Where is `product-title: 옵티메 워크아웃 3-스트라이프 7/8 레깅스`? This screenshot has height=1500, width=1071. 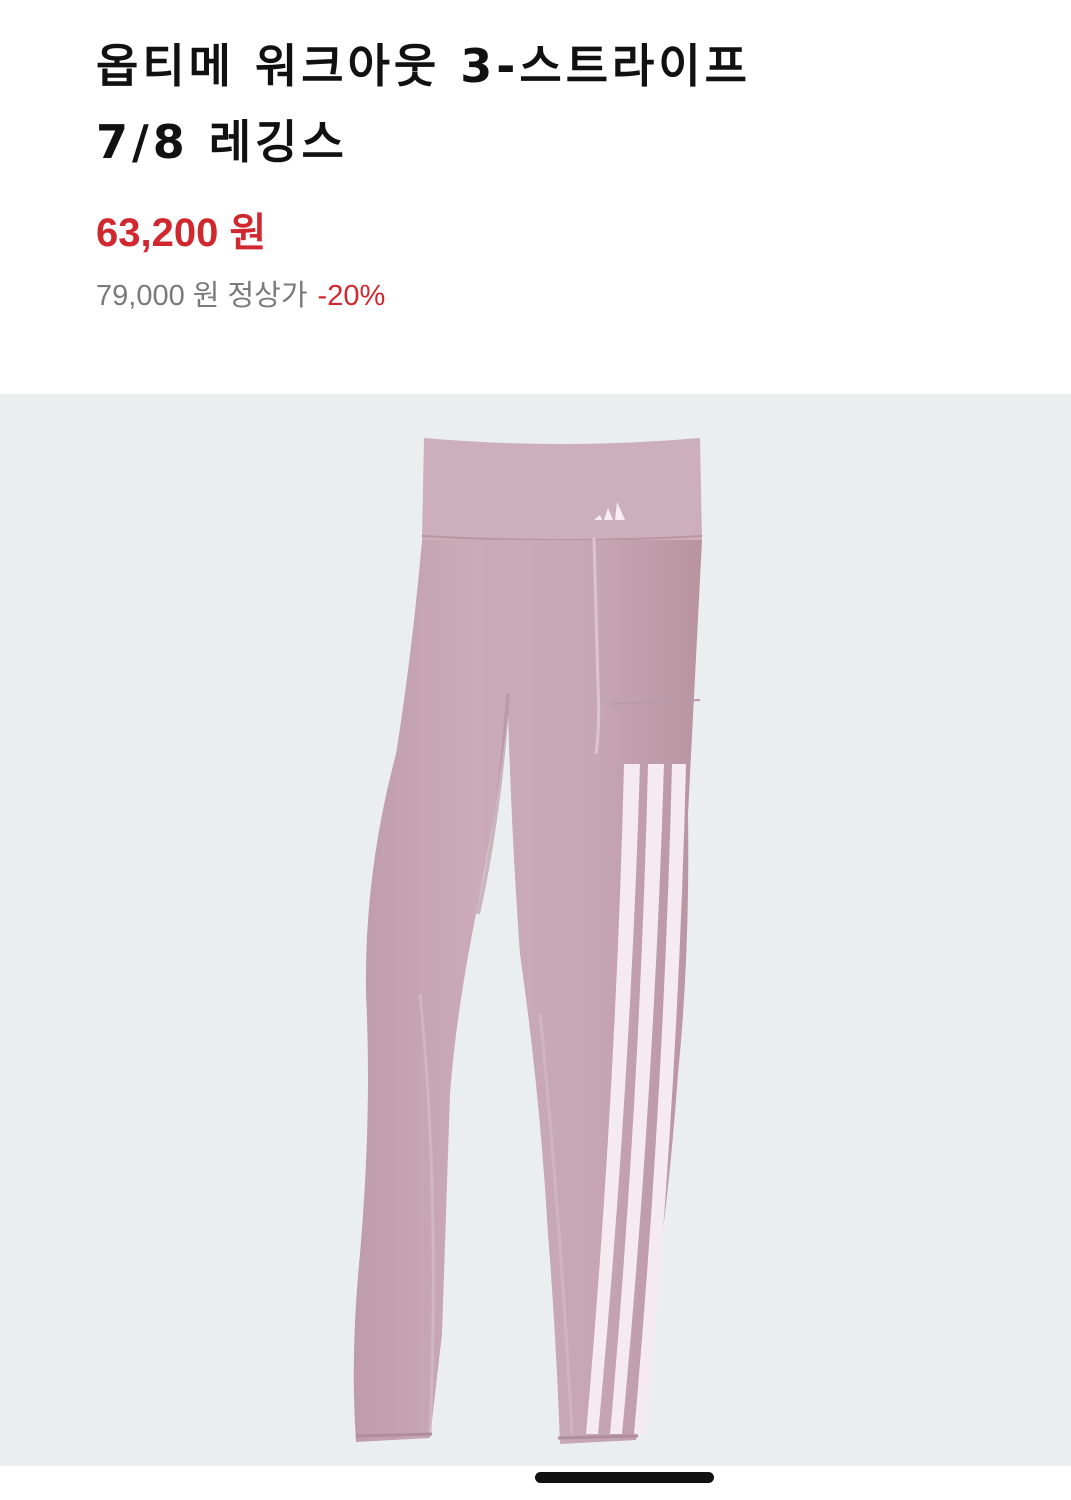
product-title: 옵티메 워크아웃 3-스트라이프 7/8 레깅스 is located at coordinates (546, 104).